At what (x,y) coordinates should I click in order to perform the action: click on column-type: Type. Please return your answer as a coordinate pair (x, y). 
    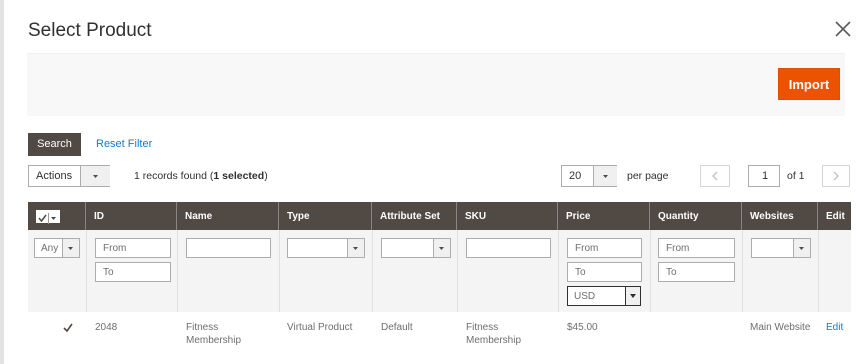
    Looking at the image, I should click on (325, 216).